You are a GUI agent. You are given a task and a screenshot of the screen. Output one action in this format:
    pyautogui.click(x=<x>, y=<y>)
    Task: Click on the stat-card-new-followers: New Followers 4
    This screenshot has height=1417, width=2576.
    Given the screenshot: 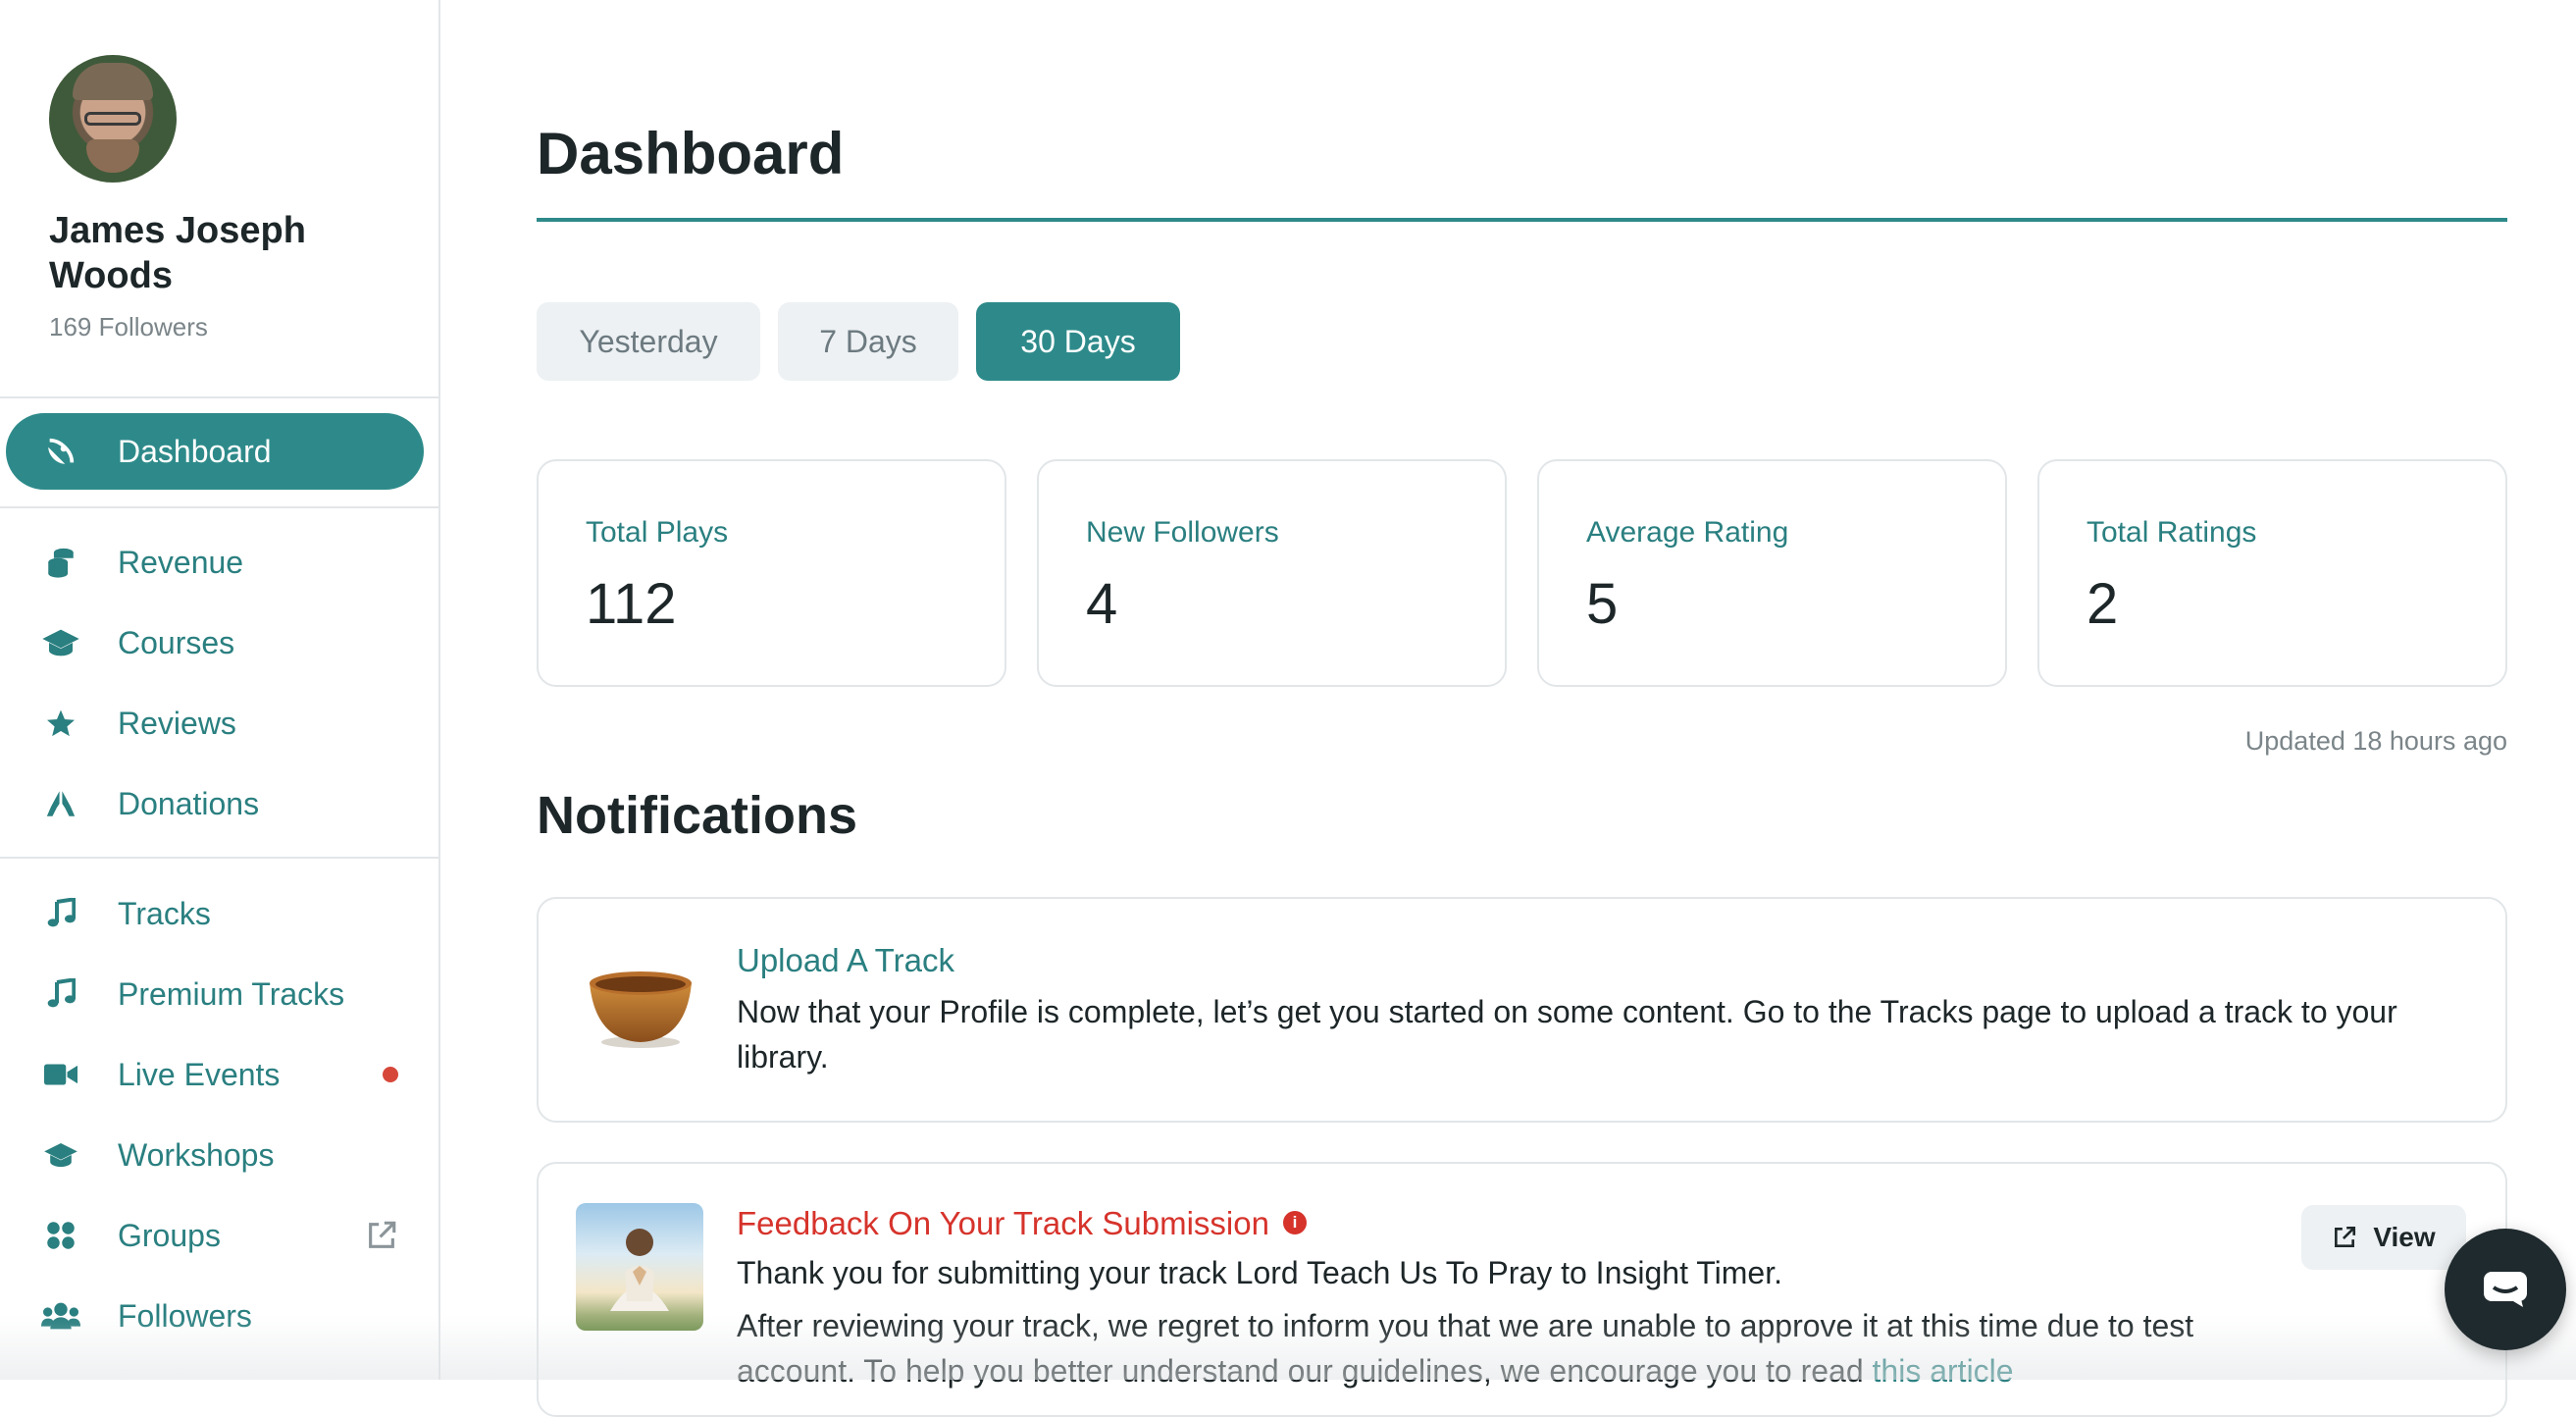 What is the action you would take?
    pyautogui.click(x=1272, y=573)
    